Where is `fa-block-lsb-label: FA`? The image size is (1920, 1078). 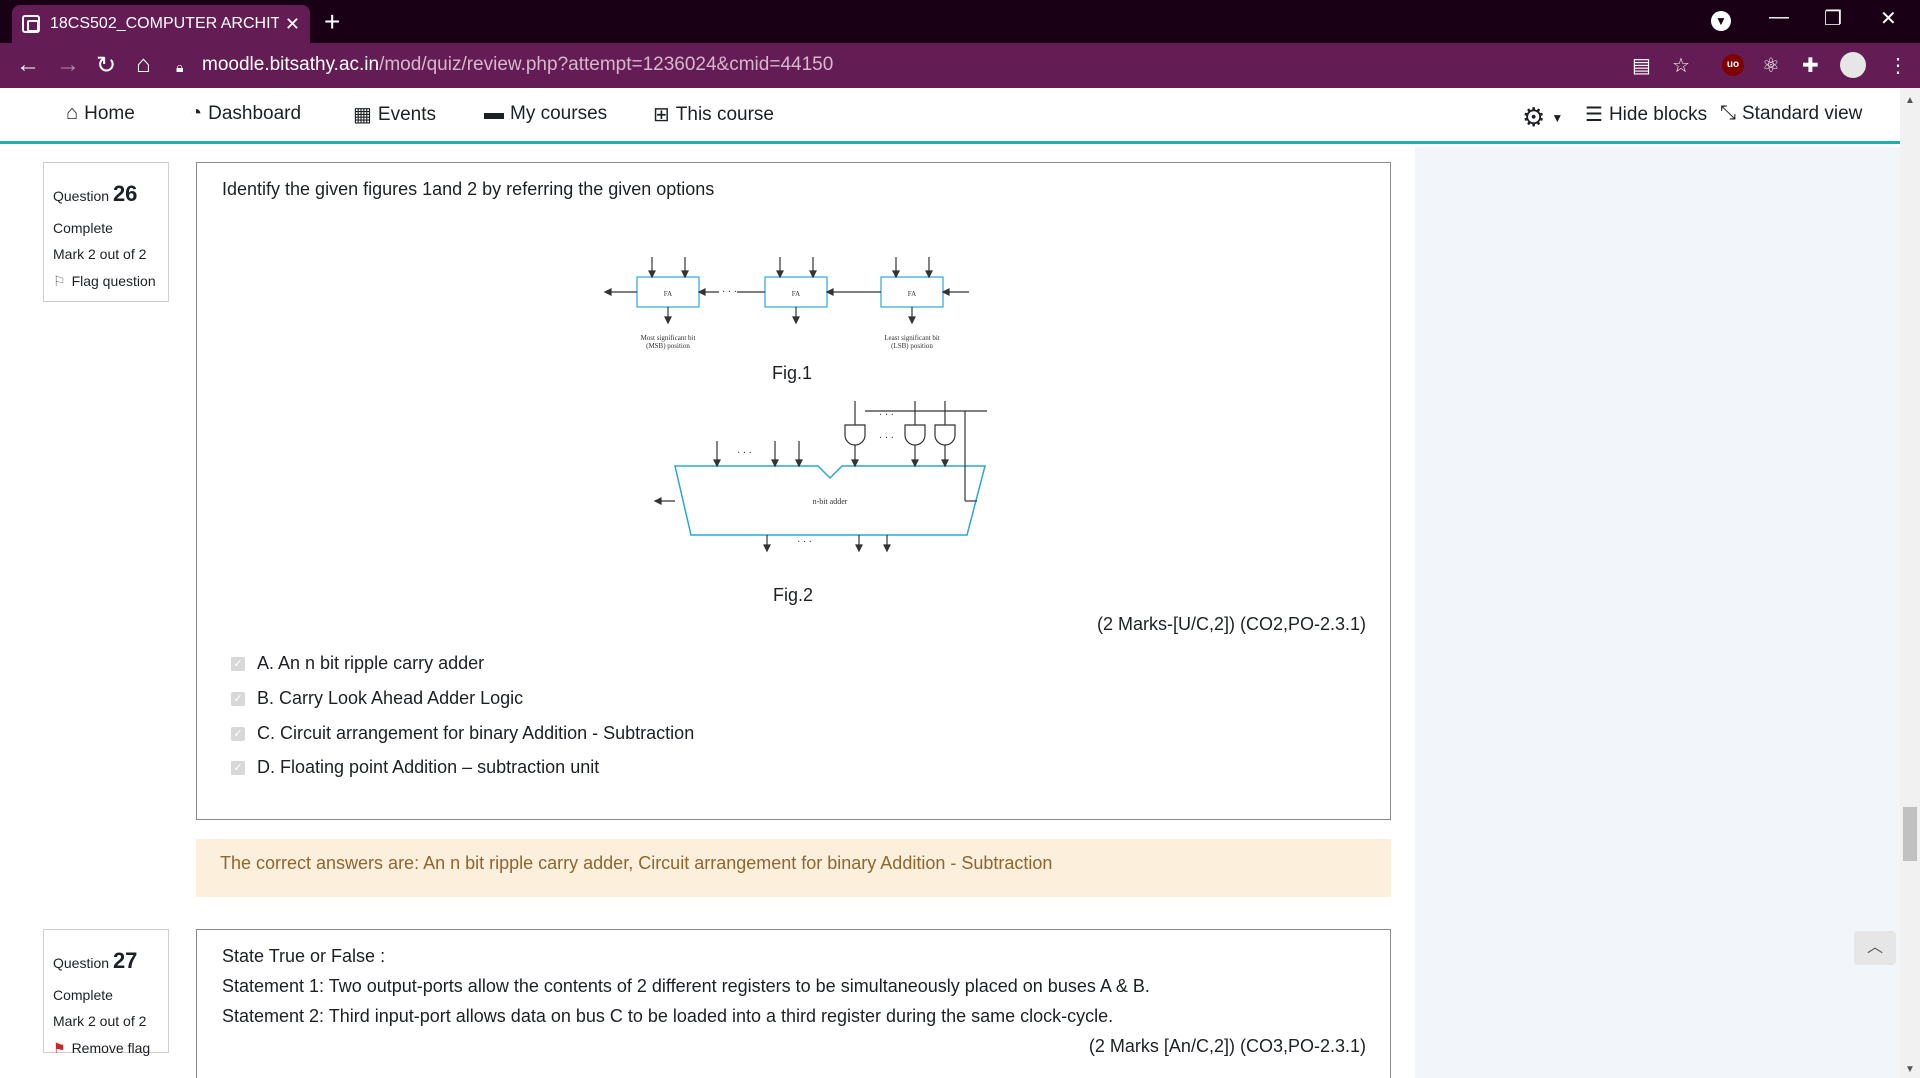 fa-block-lsb-label: FA is located at coordinates (912, 294).